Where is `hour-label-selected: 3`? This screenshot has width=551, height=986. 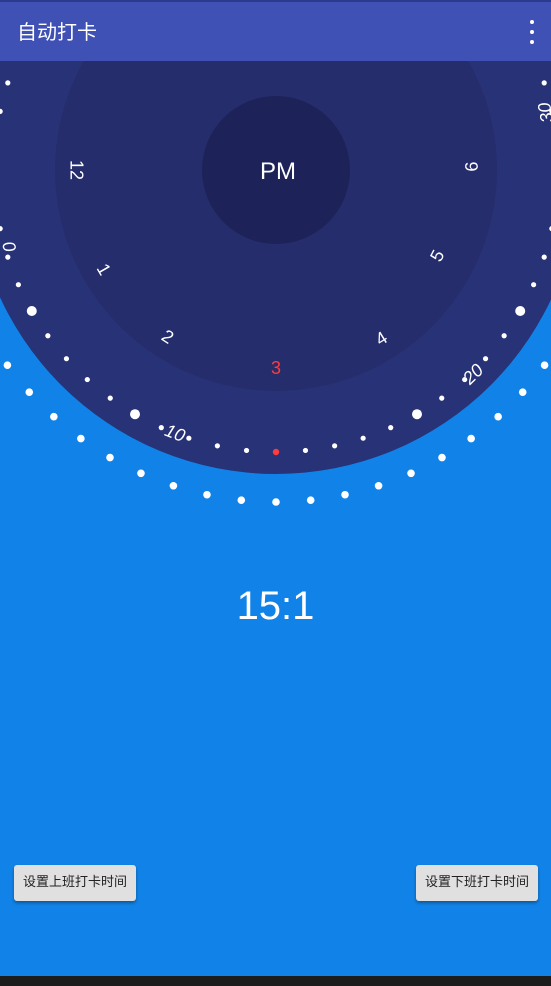 hour-label-selected: 3 is located at coordinates (276, 368).